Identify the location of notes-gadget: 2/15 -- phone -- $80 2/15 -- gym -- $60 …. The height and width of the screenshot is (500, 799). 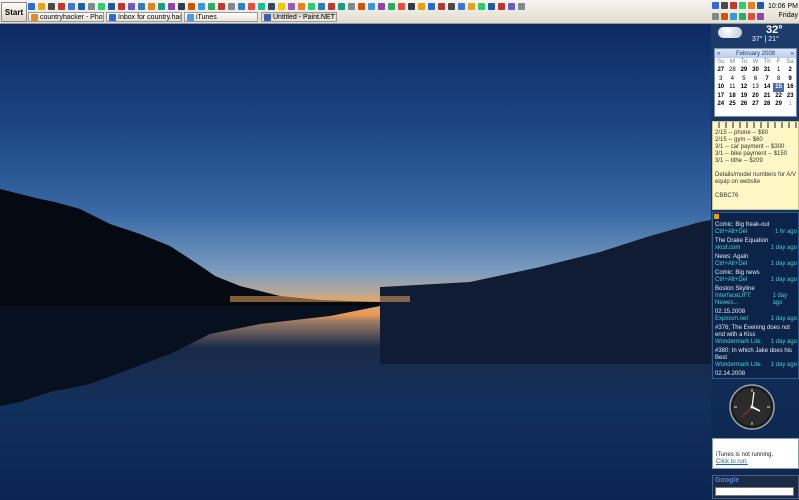
(755, 165).